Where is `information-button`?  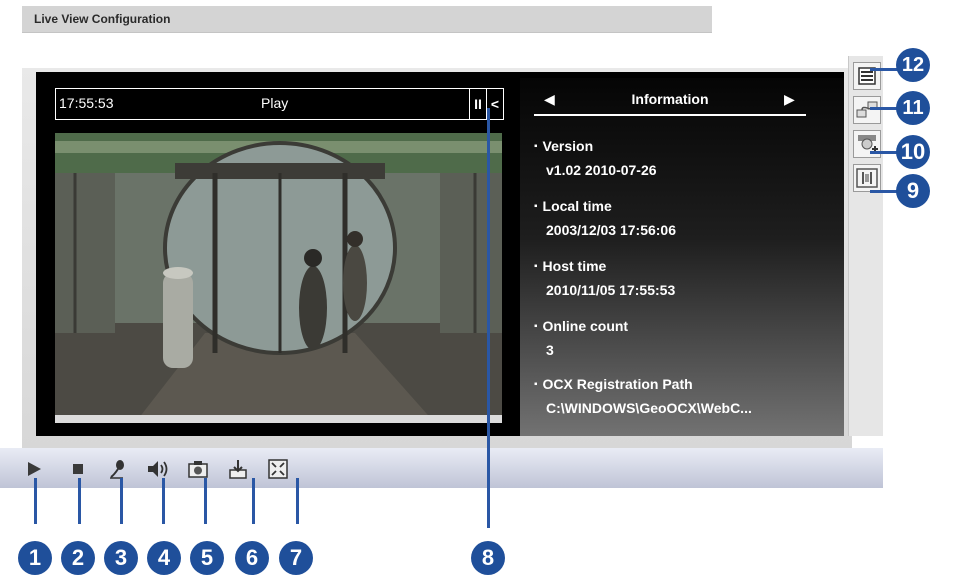
information-button is located at coordinates (867, 76).